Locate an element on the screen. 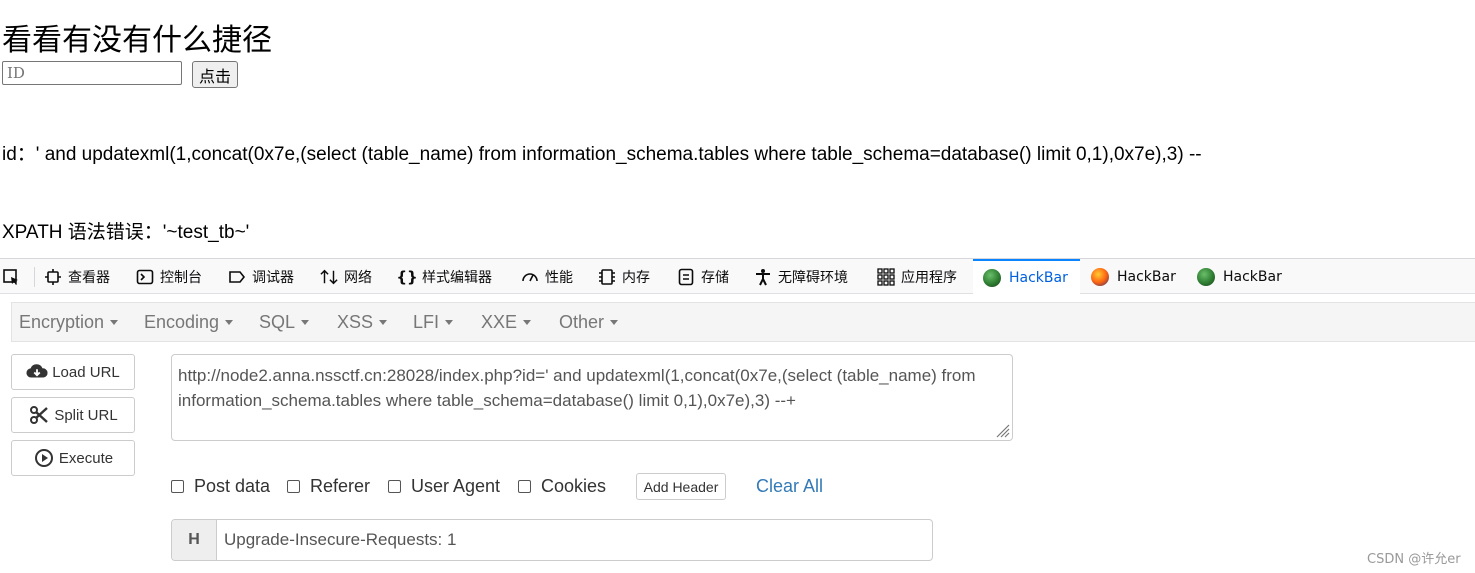  cookies-checkbox: Cookies is located at coordinates (562, 486).